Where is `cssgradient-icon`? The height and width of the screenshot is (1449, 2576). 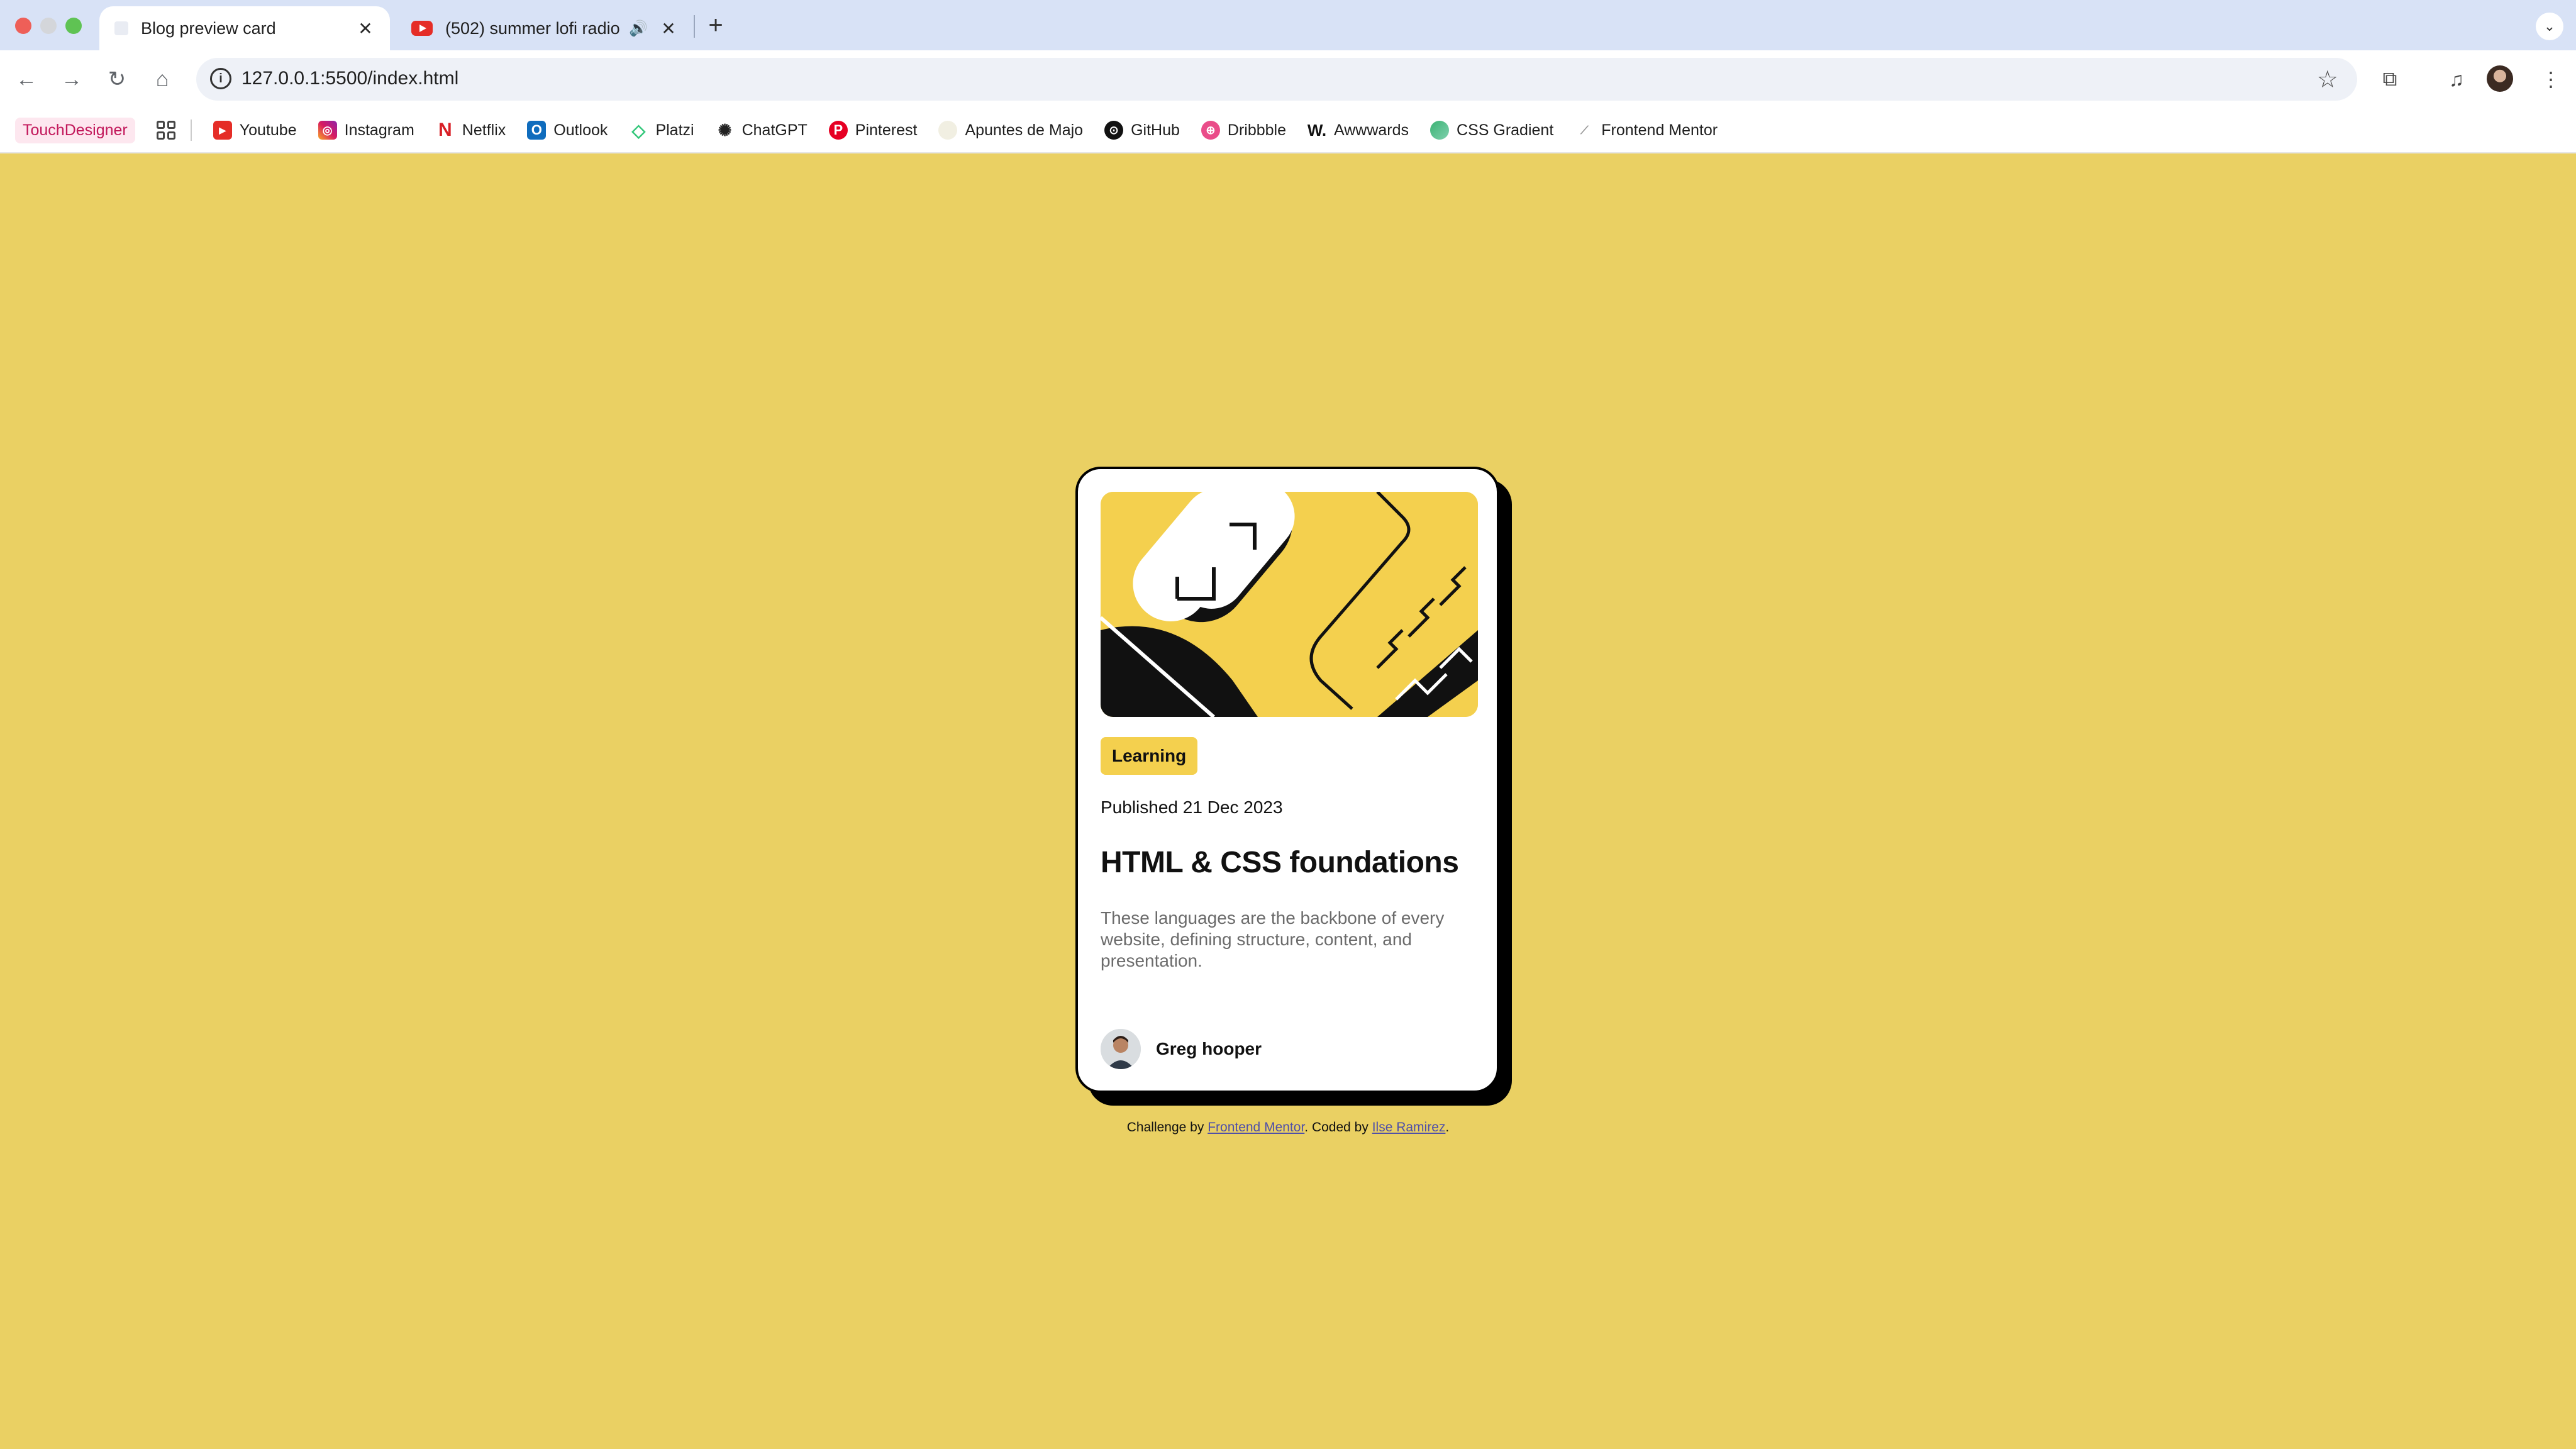
cssgradient-icon is located at coordinates (1440, 130).